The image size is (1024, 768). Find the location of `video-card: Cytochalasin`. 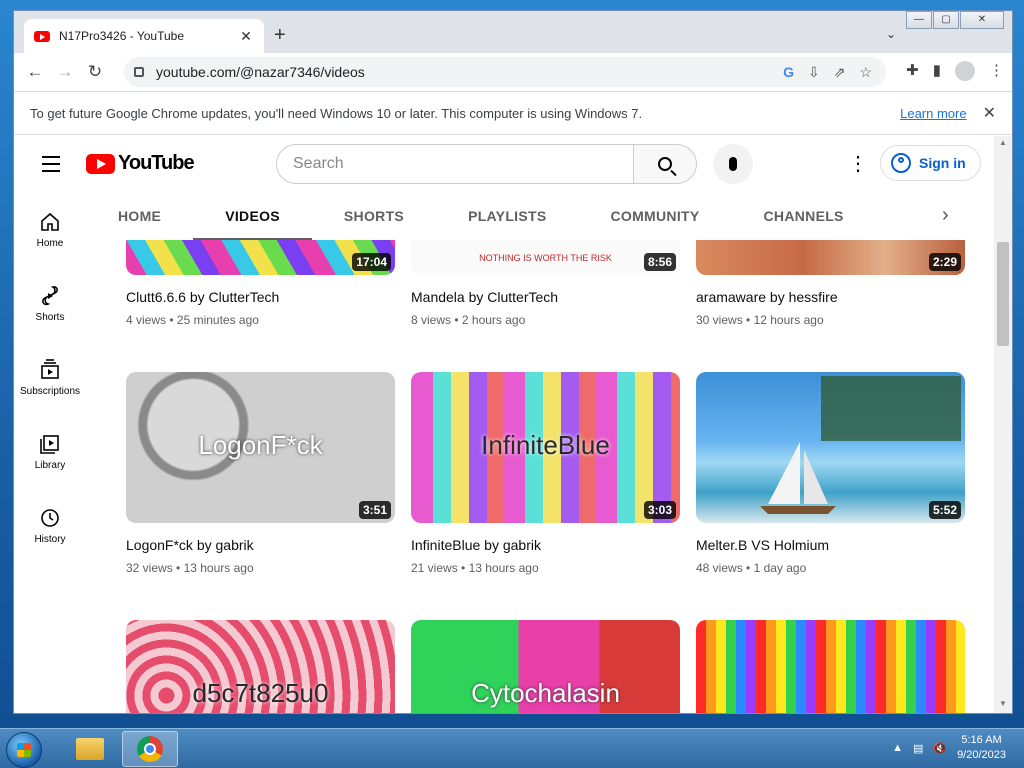

video-card: Cytochalasin is located at coordinates (545, 666).